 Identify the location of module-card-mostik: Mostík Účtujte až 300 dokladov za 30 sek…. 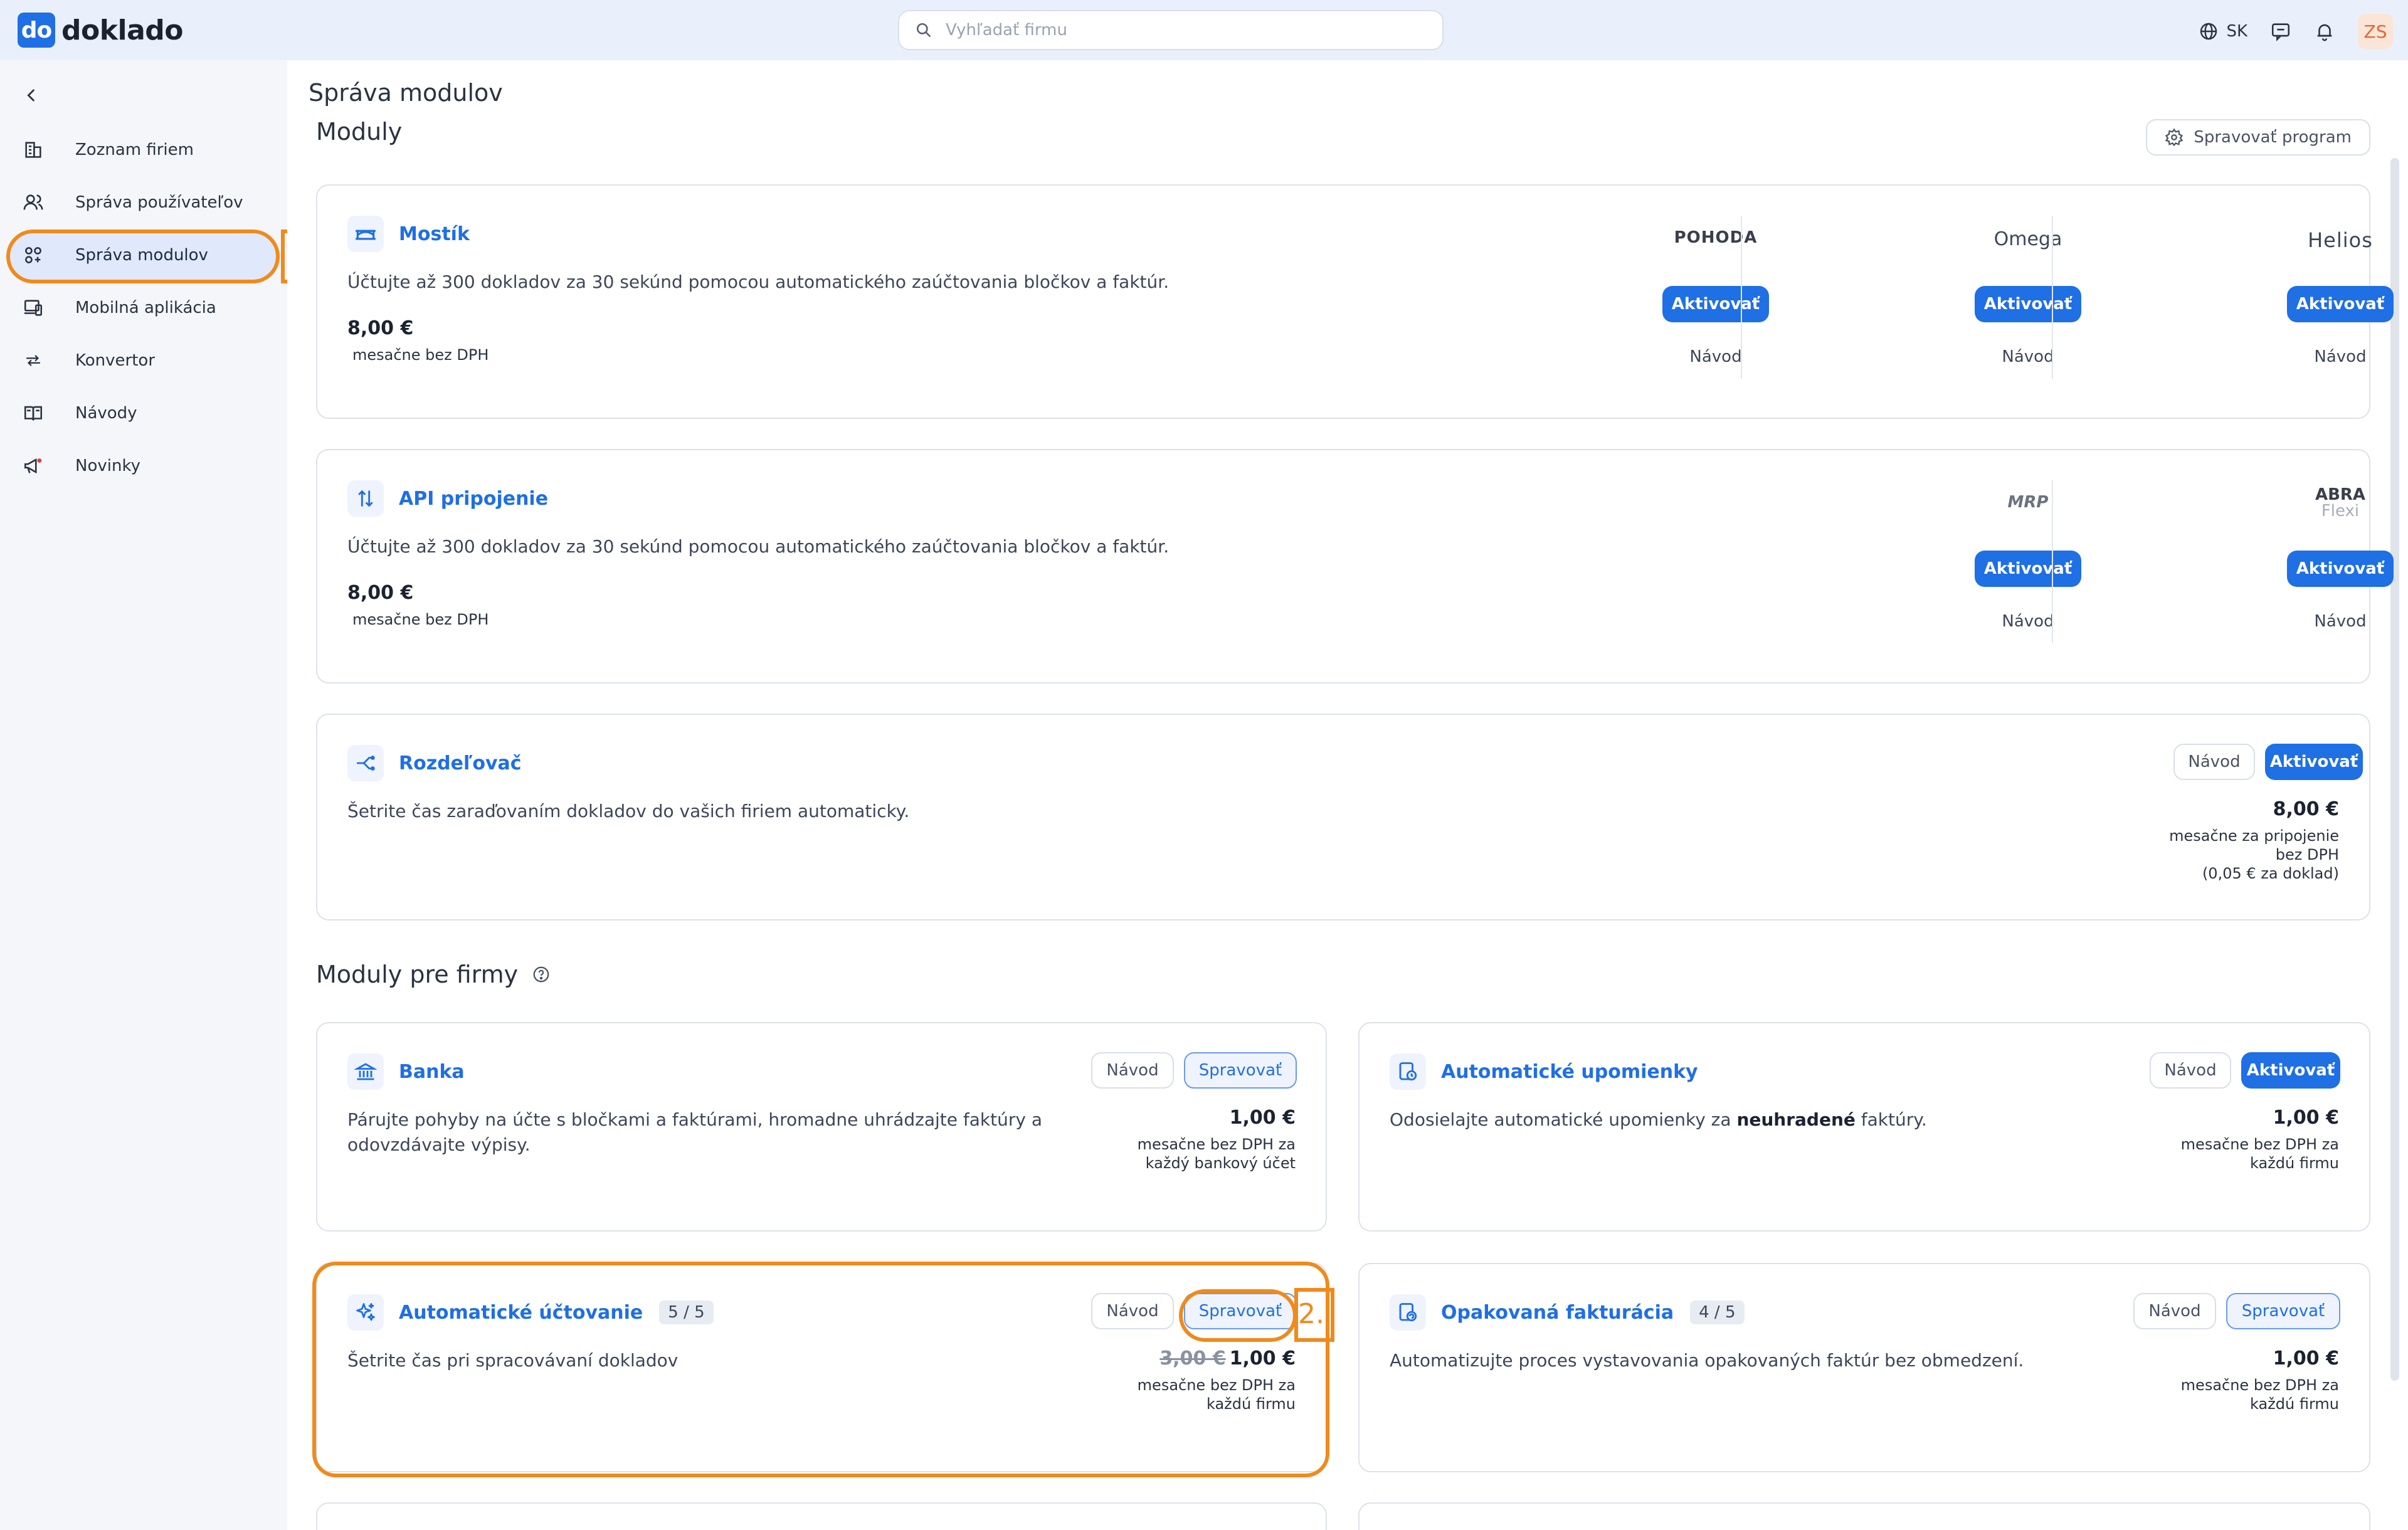
(1355, 301).